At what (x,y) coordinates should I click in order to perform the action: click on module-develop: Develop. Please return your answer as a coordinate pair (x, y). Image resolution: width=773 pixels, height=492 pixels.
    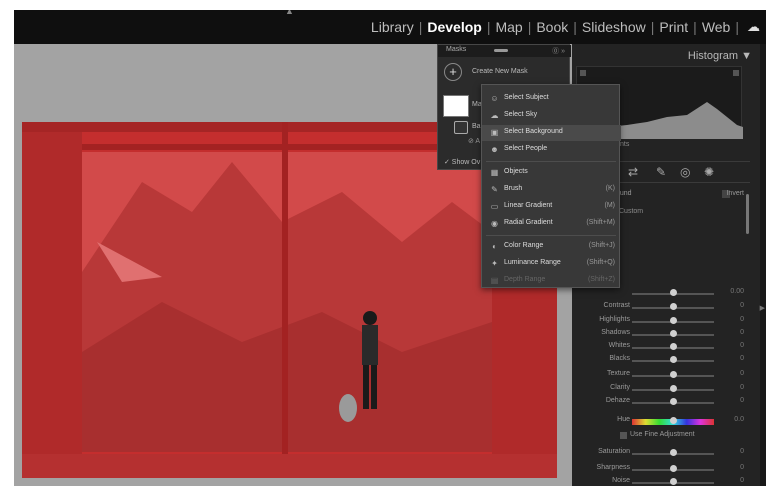
    Looking at the image, I should click on (454, 27).